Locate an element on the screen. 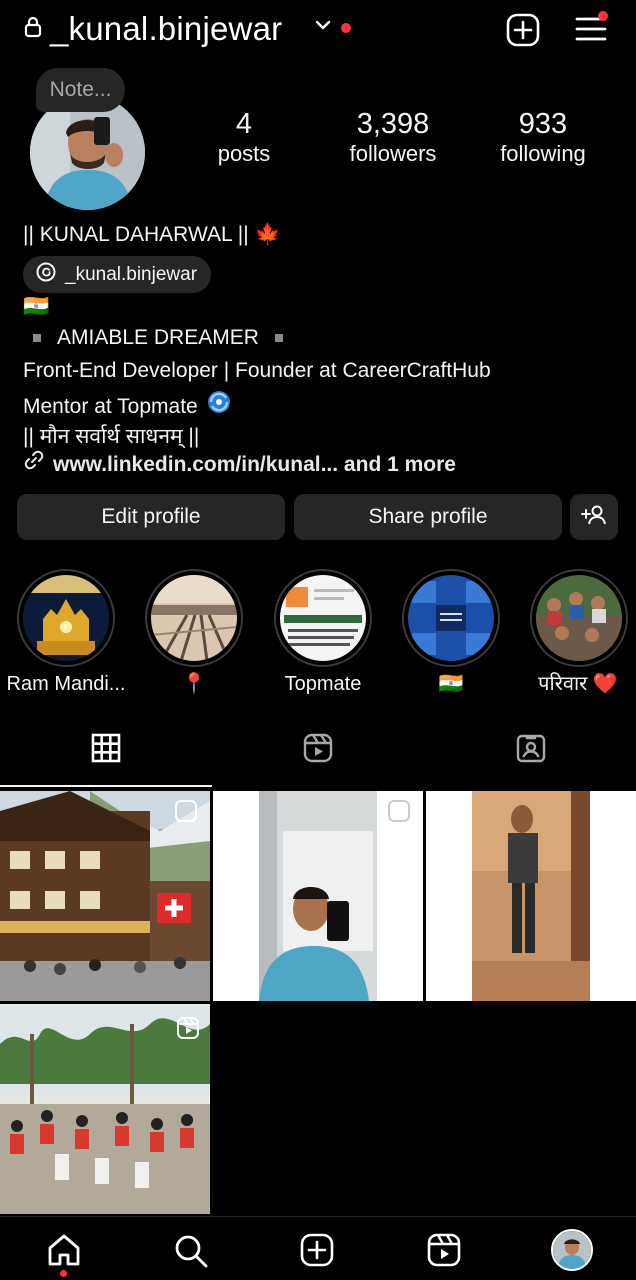 Image resolution: width=636 pixels, height=1280 pixels. followers-stat: 3,398 followers is located at coordinates (393, 137).